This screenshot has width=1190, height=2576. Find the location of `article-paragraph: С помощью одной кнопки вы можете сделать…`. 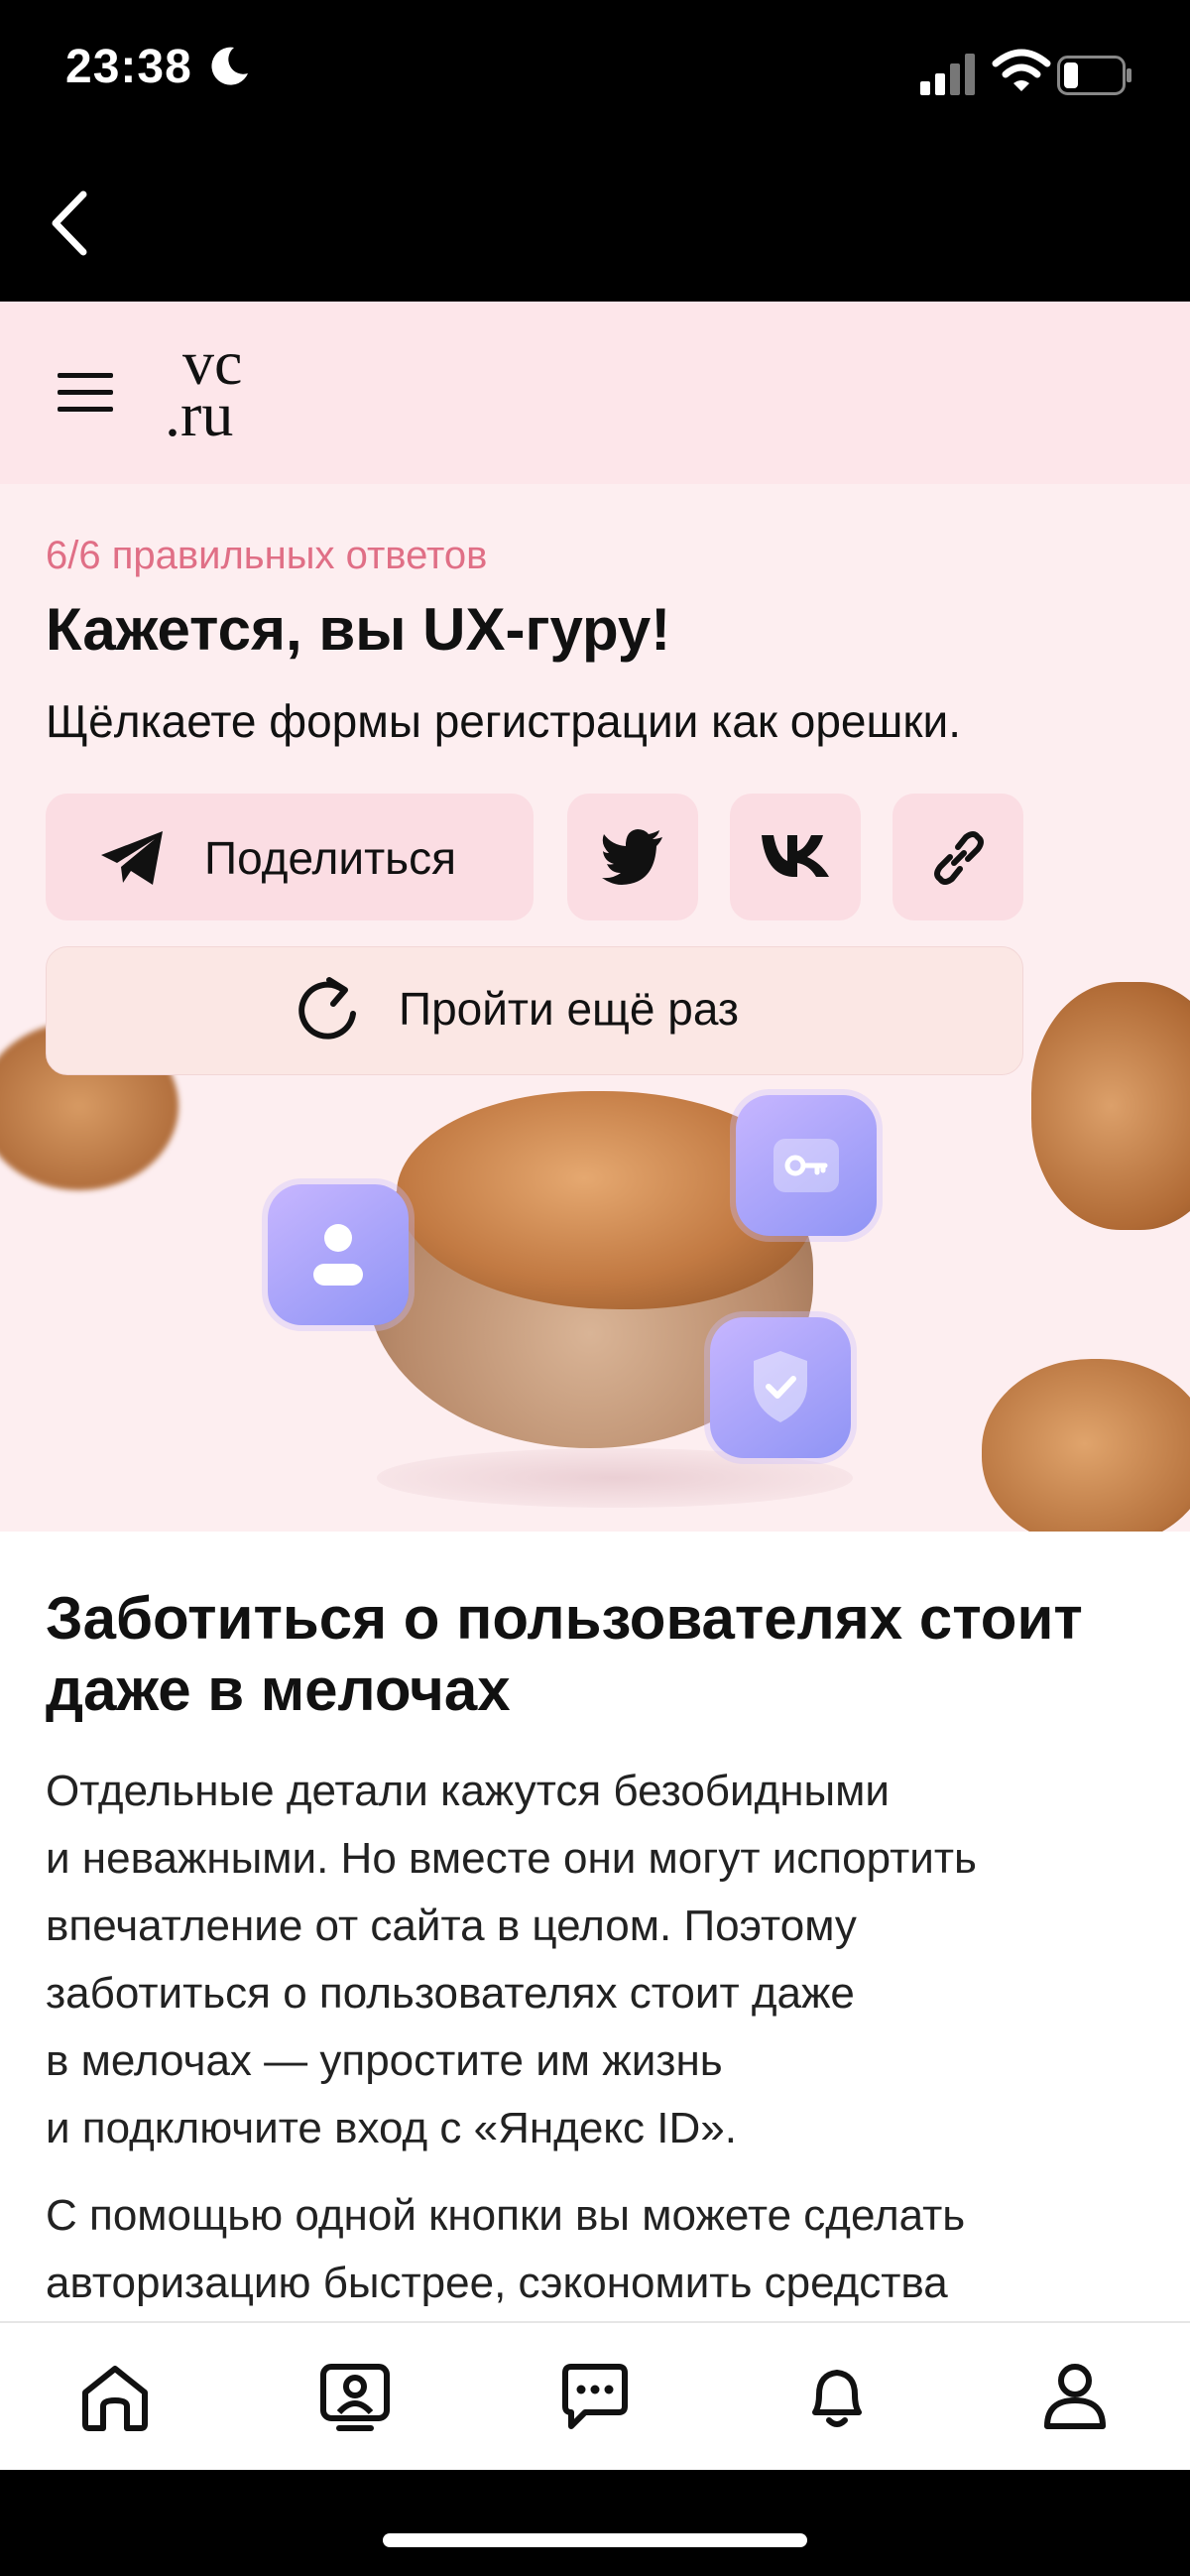

article-paragraph: С помощью одной кнопки вы можете сделать… is located at coordinates (506, 2249).